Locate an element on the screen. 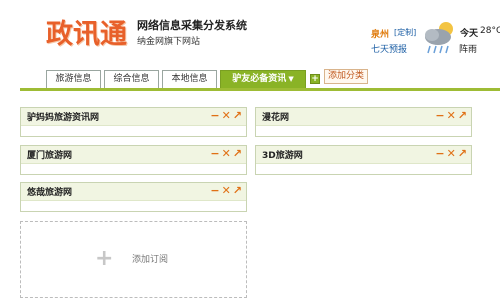  plus-icon: + is located at coordinates (104, 258).